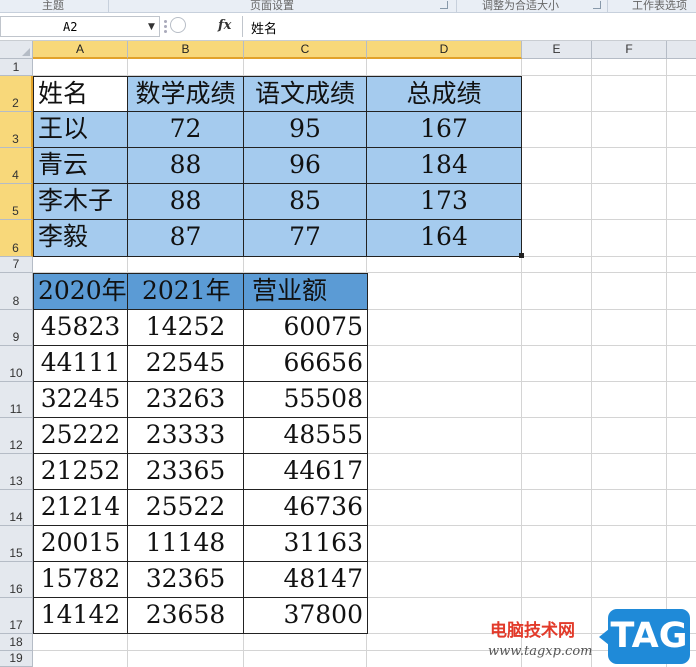 This screenshot has height=667, width=696. Describe the element at coordinates (16, 328) in the screenshot. I see `row-header-9: 9` at that location.